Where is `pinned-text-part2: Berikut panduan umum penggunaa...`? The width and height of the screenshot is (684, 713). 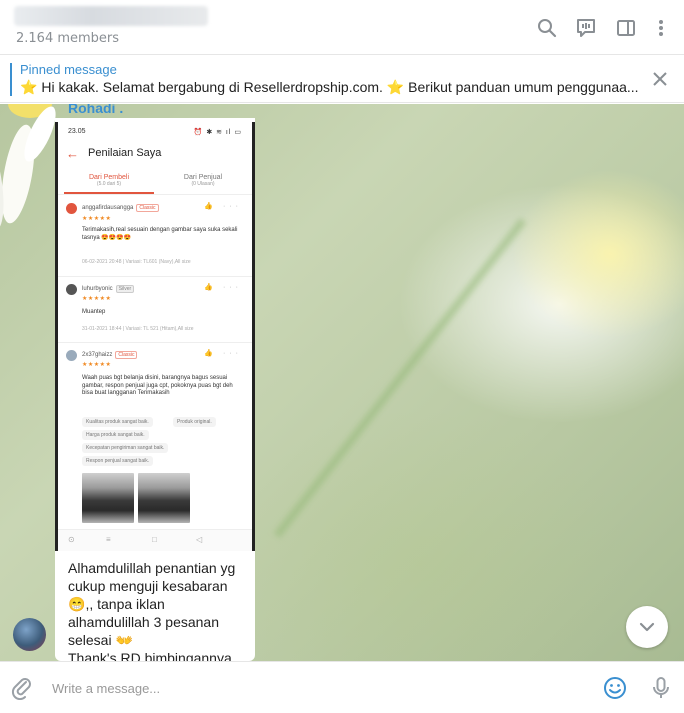 pinned-text-part2: Berikut panduan umum penggunaa... is located at coordinates (523, 87).